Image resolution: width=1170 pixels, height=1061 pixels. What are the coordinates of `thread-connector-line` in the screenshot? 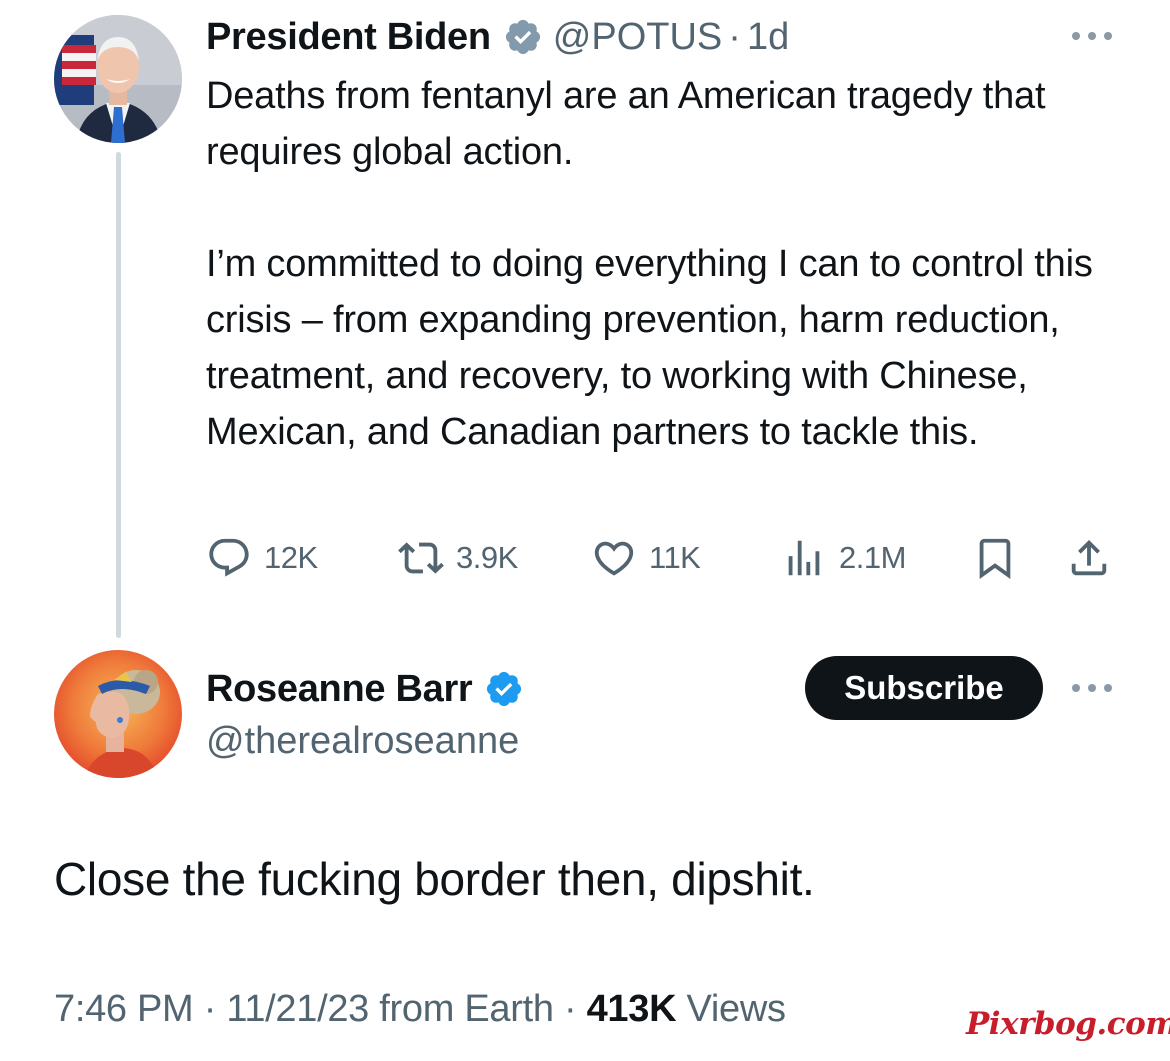 It's located at (118, 395).